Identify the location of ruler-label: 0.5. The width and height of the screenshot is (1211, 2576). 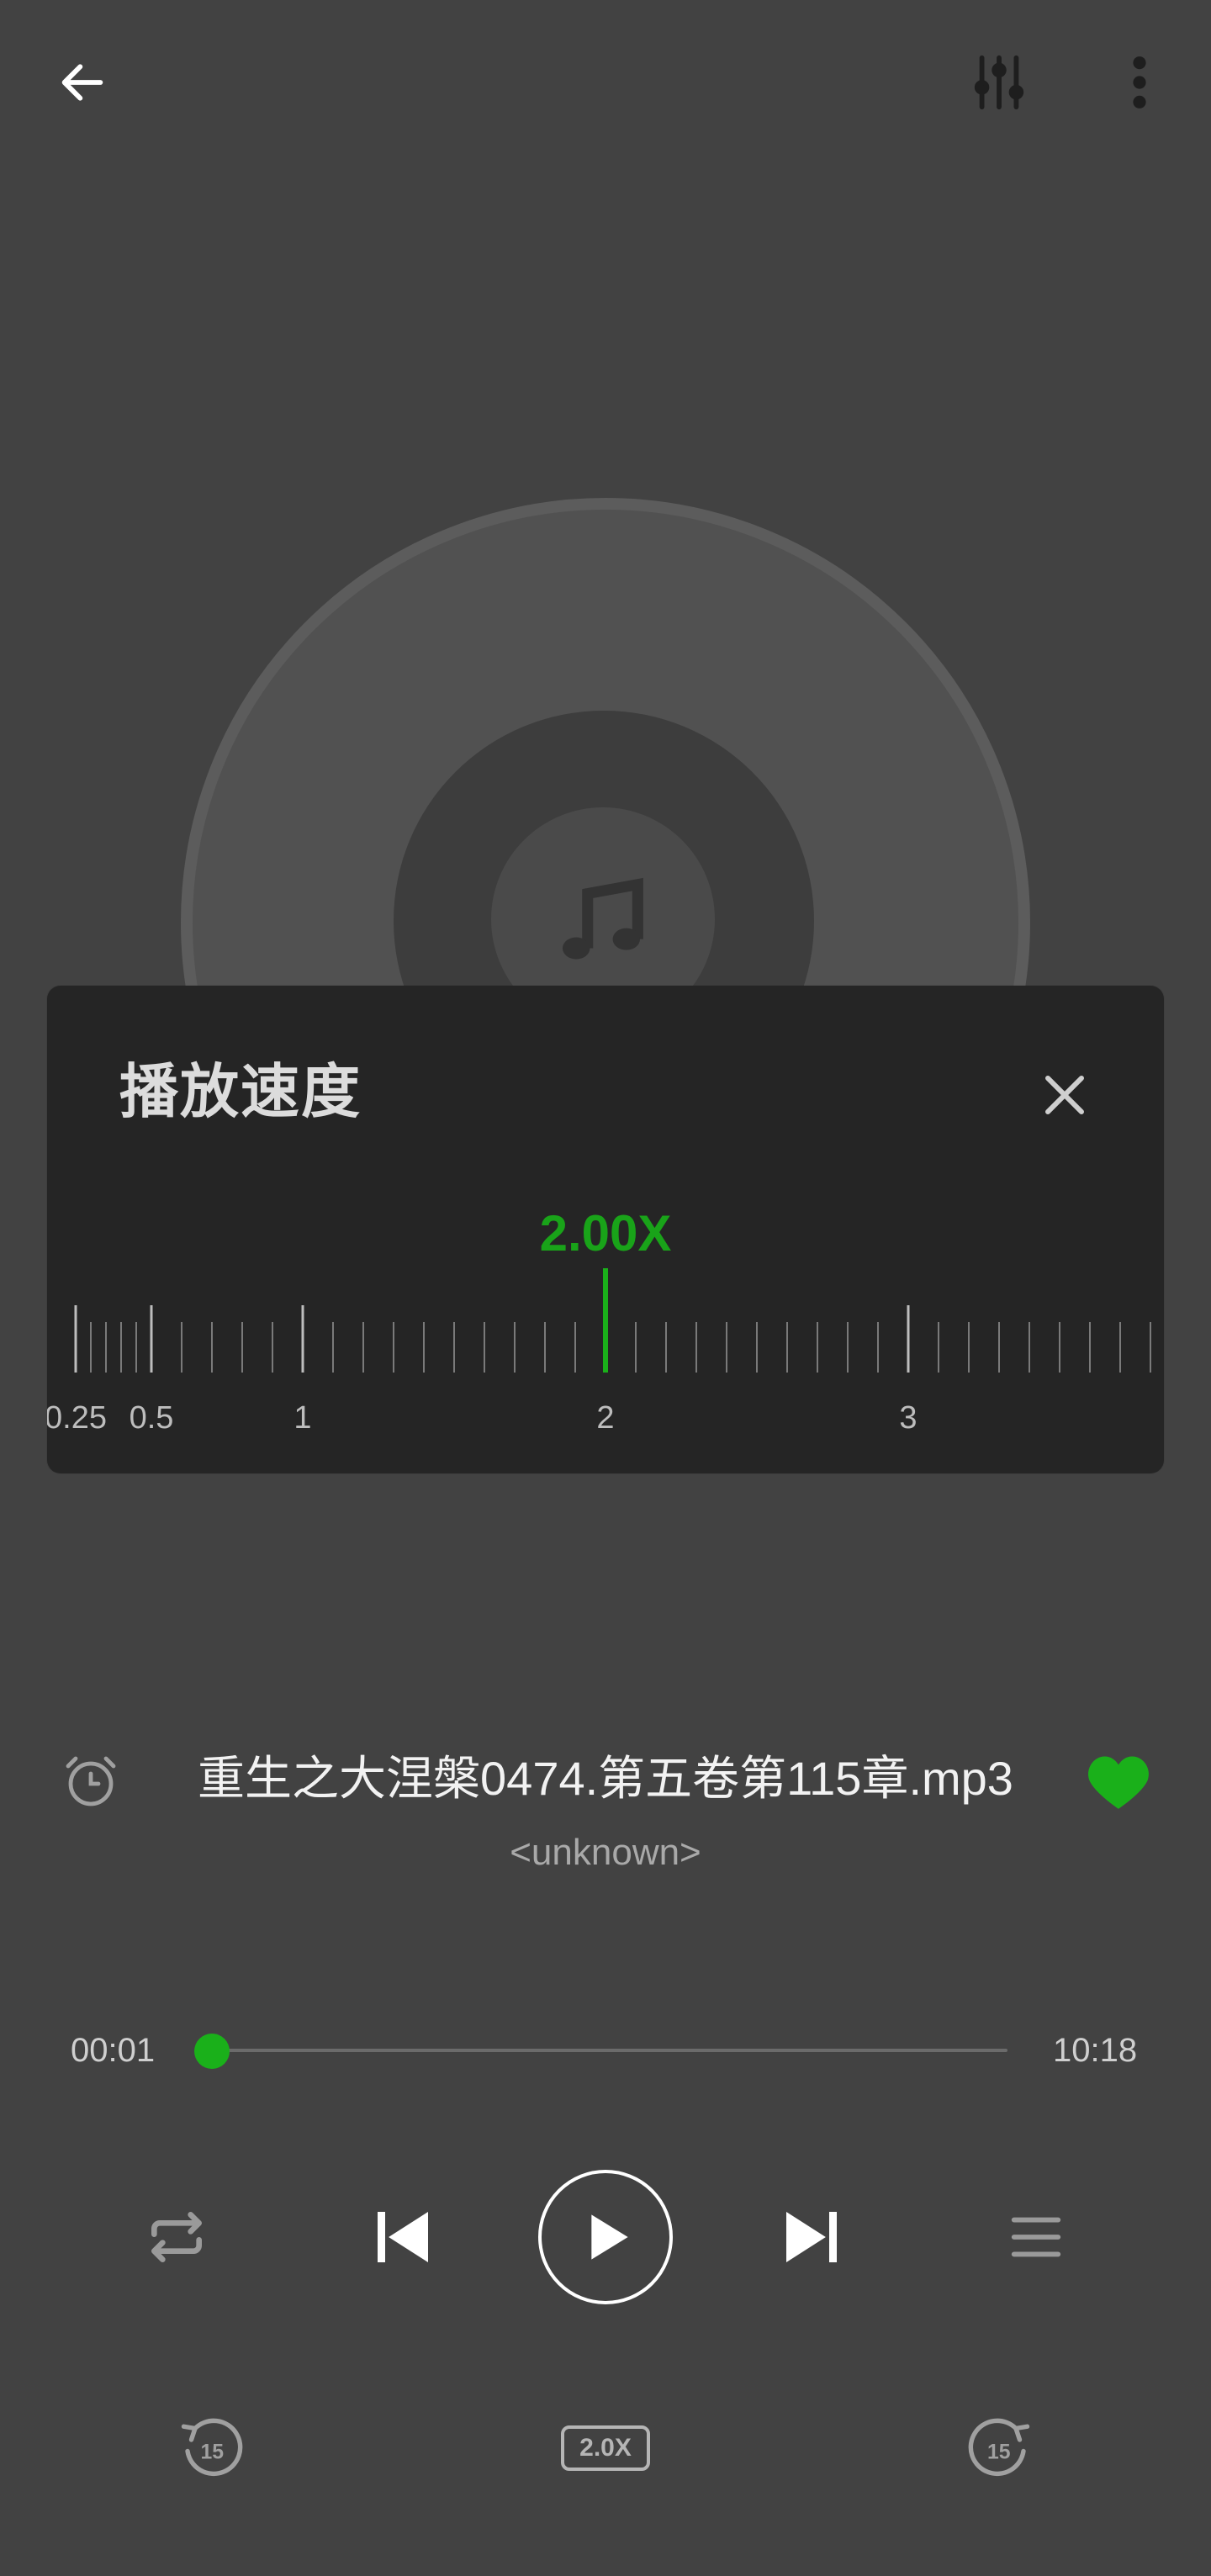
(152, 1418).